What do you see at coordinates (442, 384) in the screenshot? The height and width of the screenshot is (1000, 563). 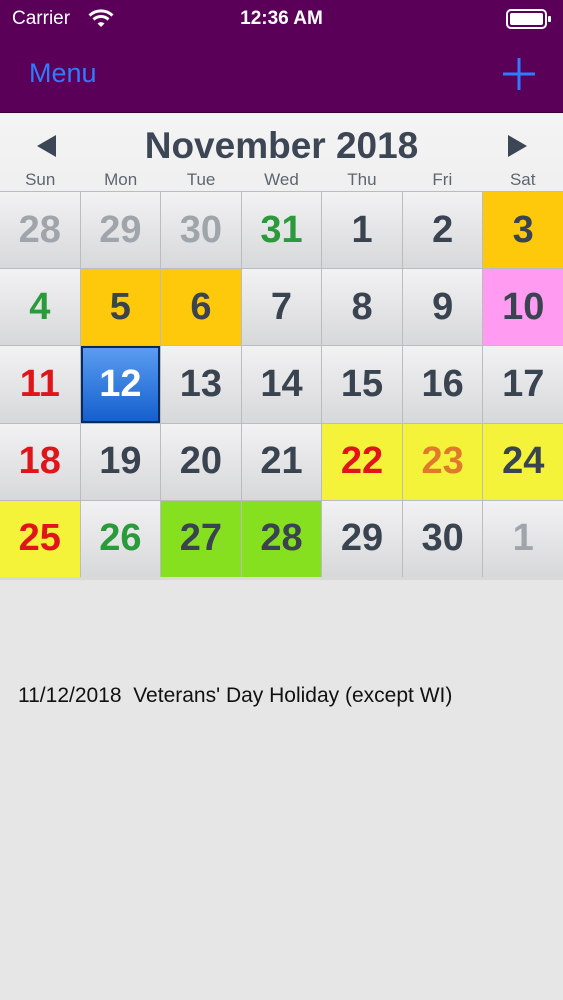 I see `day-cell: 16` at bounding box center [442, 384].